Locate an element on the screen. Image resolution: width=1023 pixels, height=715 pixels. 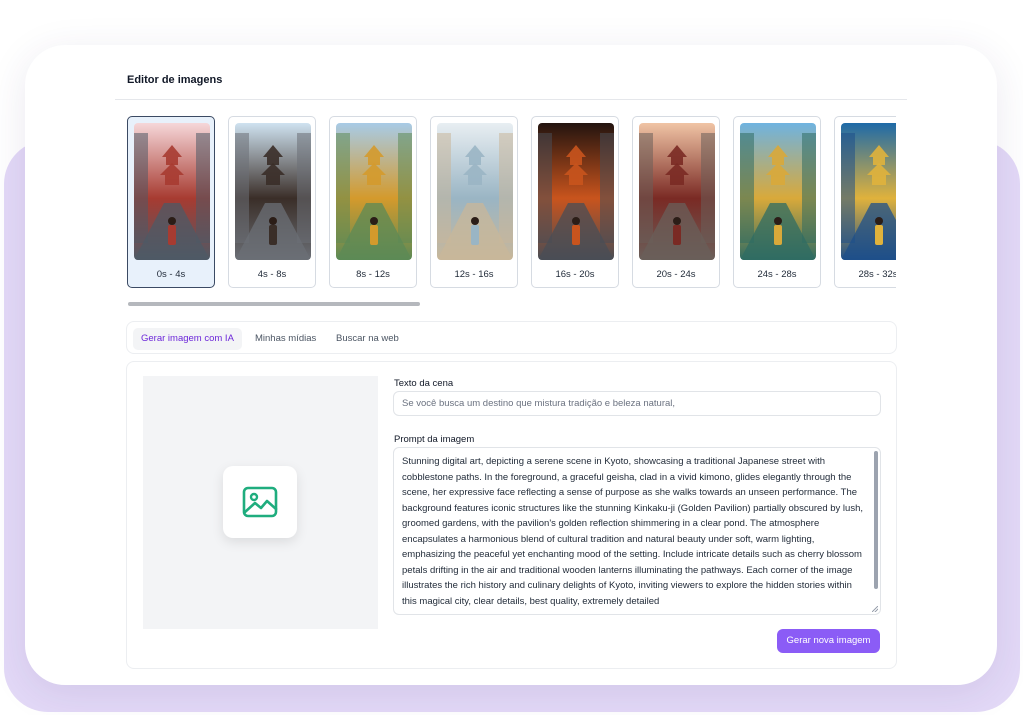
tab-minhas-midias: Minhas mídias is located at coordinates (285, 339).